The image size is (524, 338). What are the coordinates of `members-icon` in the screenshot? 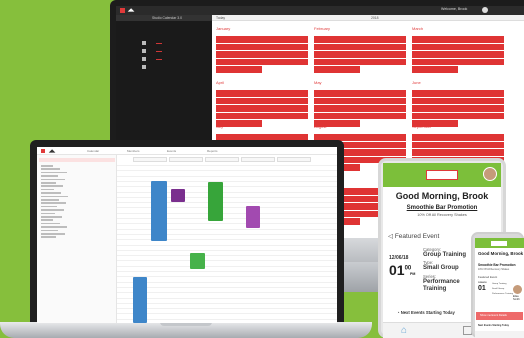 It's located at (144, 51).